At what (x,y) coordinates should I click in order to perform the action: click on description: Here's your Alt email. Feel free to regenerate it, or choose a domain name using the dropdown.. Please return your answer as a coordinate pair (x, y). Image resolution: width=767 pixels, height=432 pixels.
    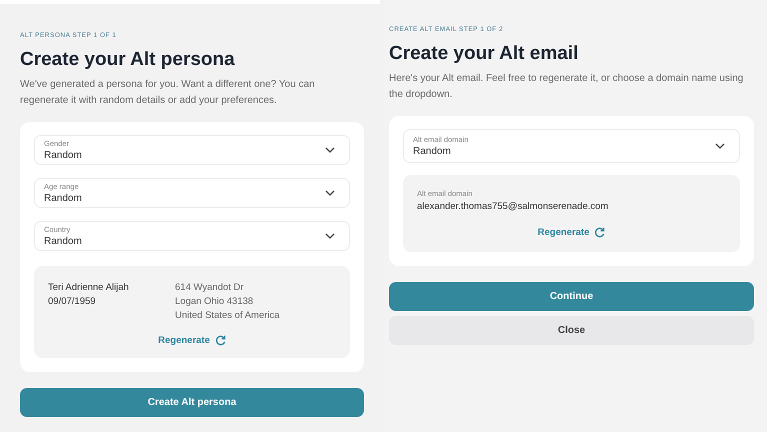
    Looking at the image, I should click on (566, 87).